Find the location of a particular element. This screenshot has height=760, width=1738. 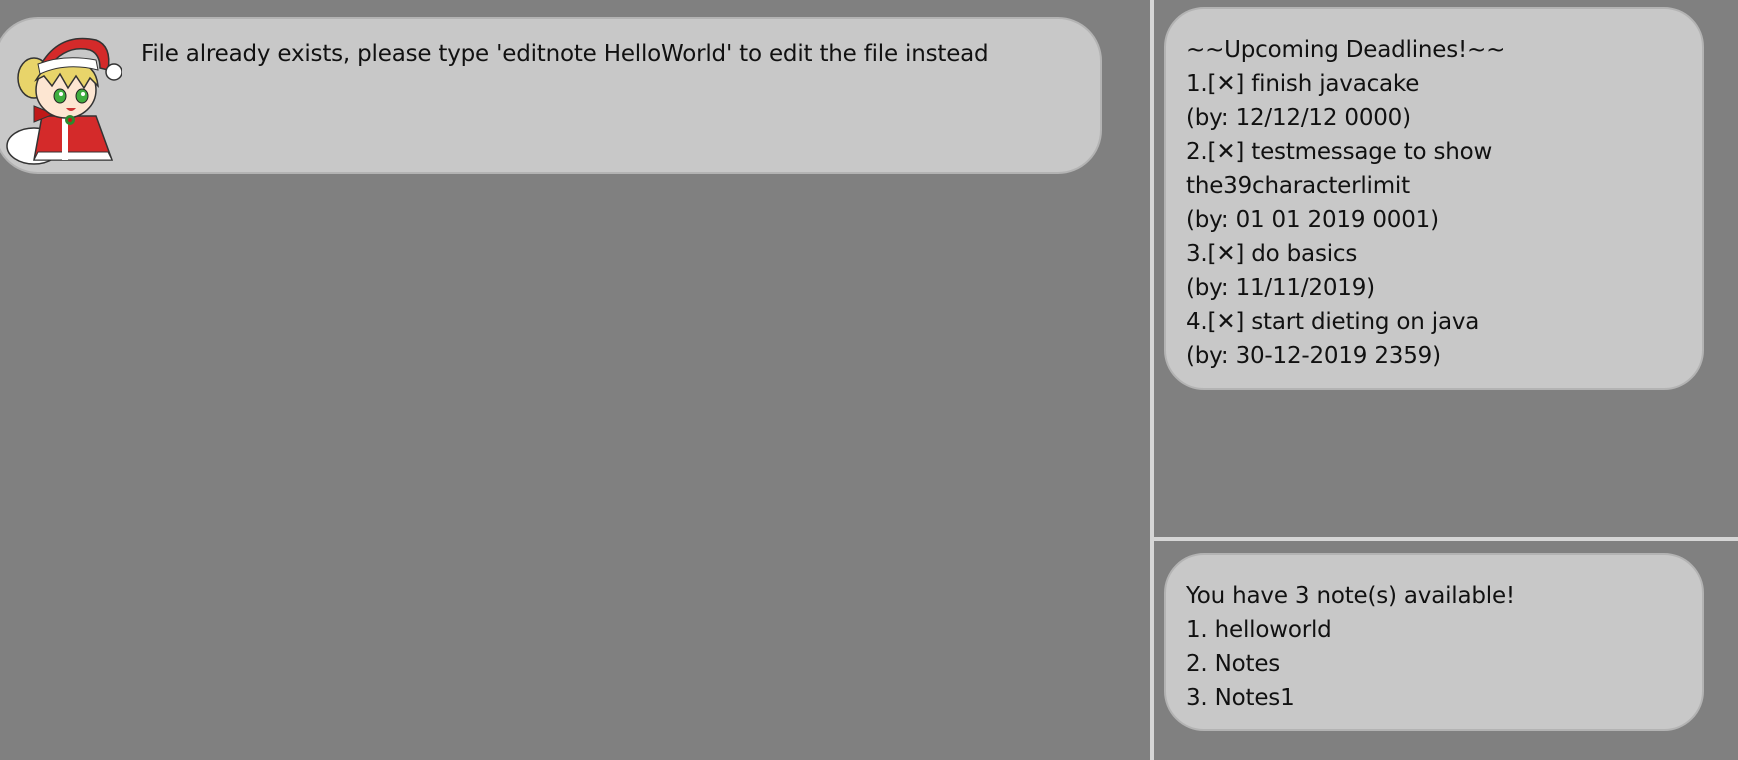

notes-heading: You have 3 note(s) available! is located at coordinates (1350, 596).